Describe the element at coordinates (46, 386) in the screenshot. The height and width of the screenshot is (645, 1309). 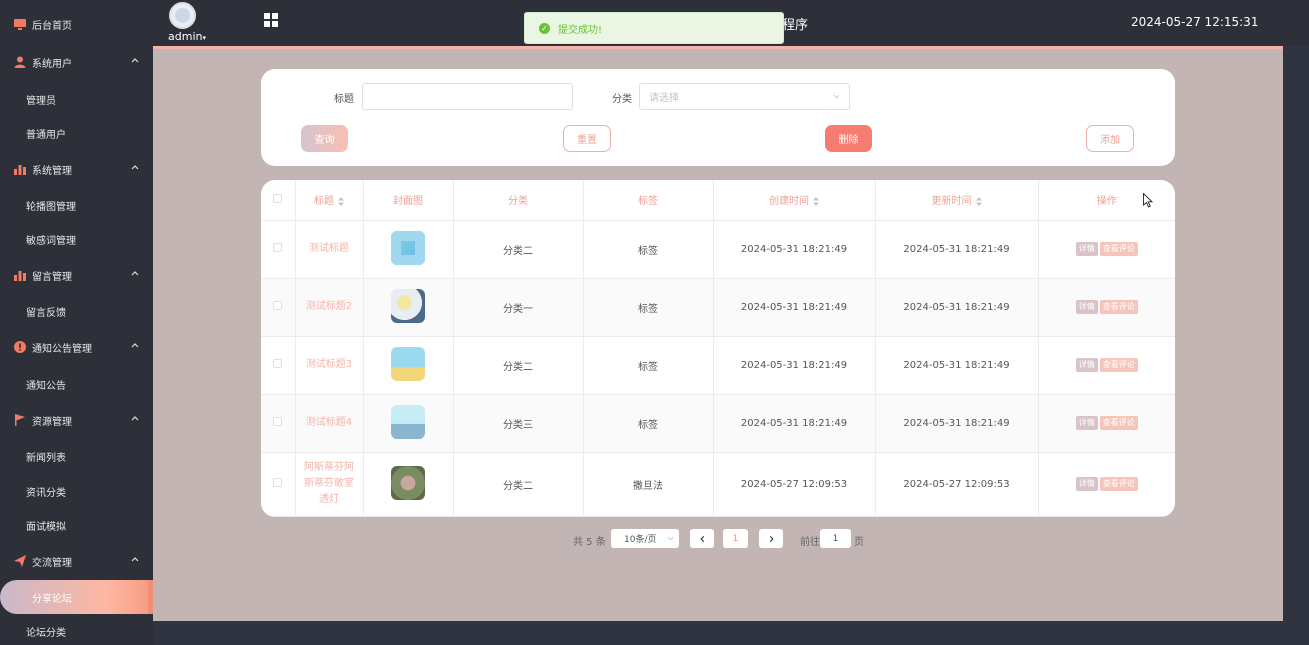
I see `sidebar-item-label: 通知公告` at that location.